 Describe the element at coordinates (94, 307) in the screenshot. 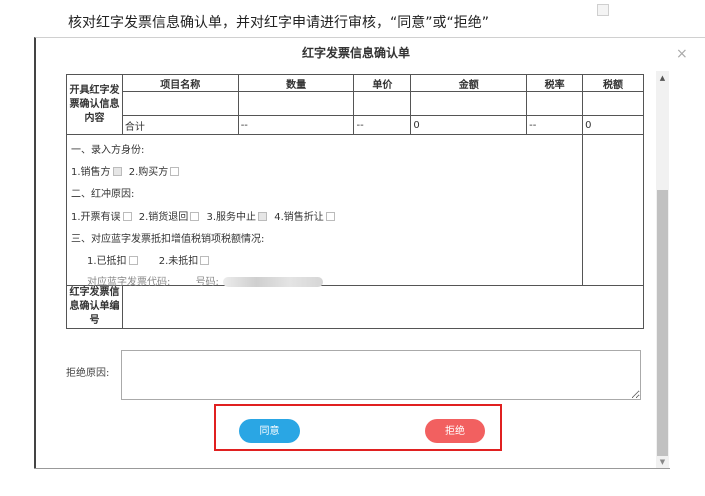

I see `confirmation-number-label: 红字发票信息确认单编号` at that location.